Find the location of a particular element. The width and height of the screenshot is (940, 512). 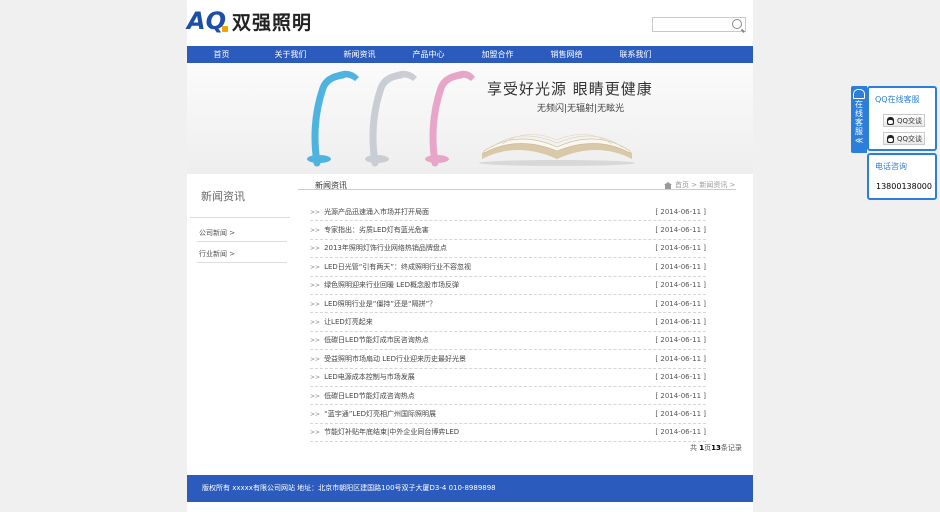

nav-item-contact: 联系我们 is located at coordinates (635, 54).